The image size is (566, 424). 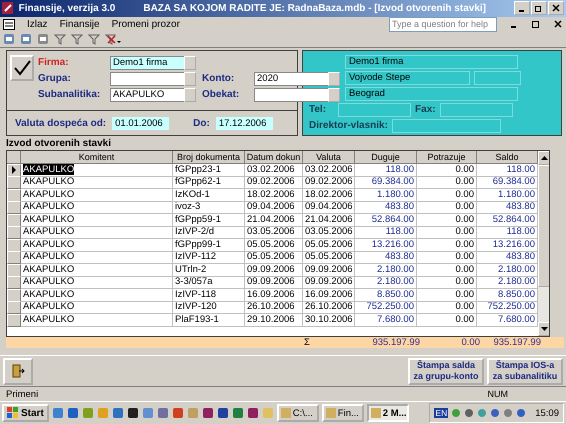 I want to click on table-cell: 09.02.2006, so click(x=329, y=183).